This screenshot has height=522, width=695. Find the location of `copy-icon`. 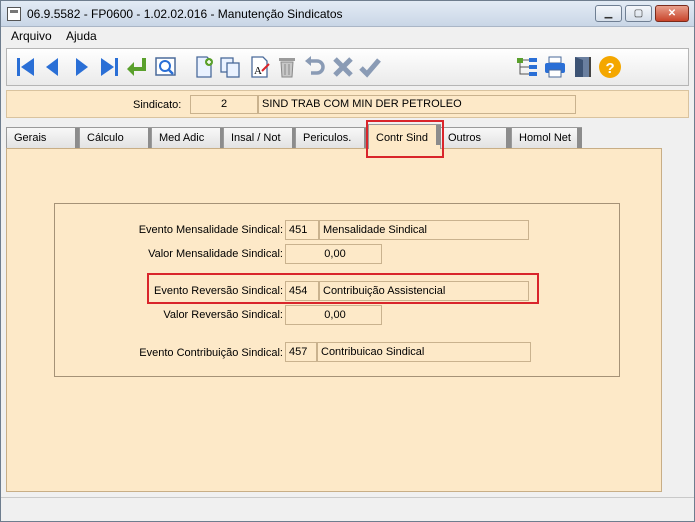

copy-icon is located at coordinates (230, 67).